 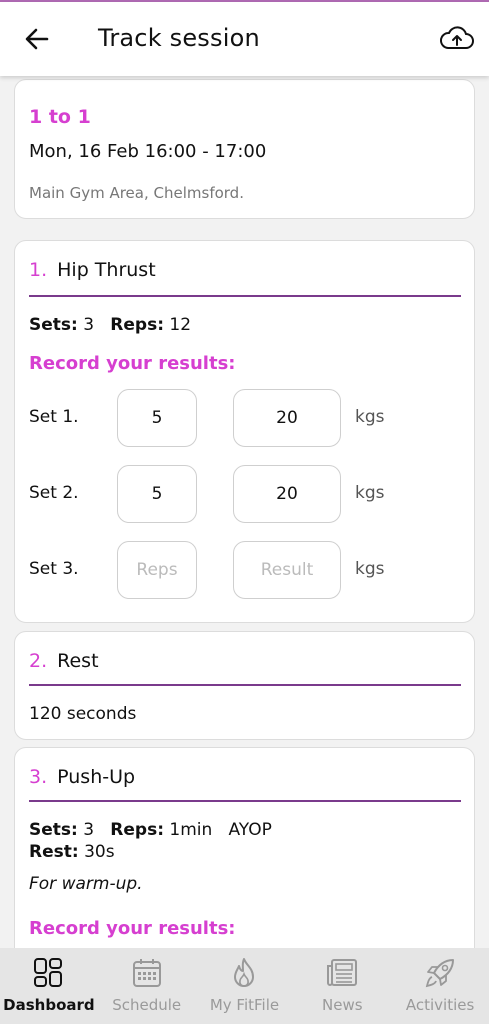 I want to click on sets-reps-line: Sets: 3 Reps: 12, so click(x=110, y=325).